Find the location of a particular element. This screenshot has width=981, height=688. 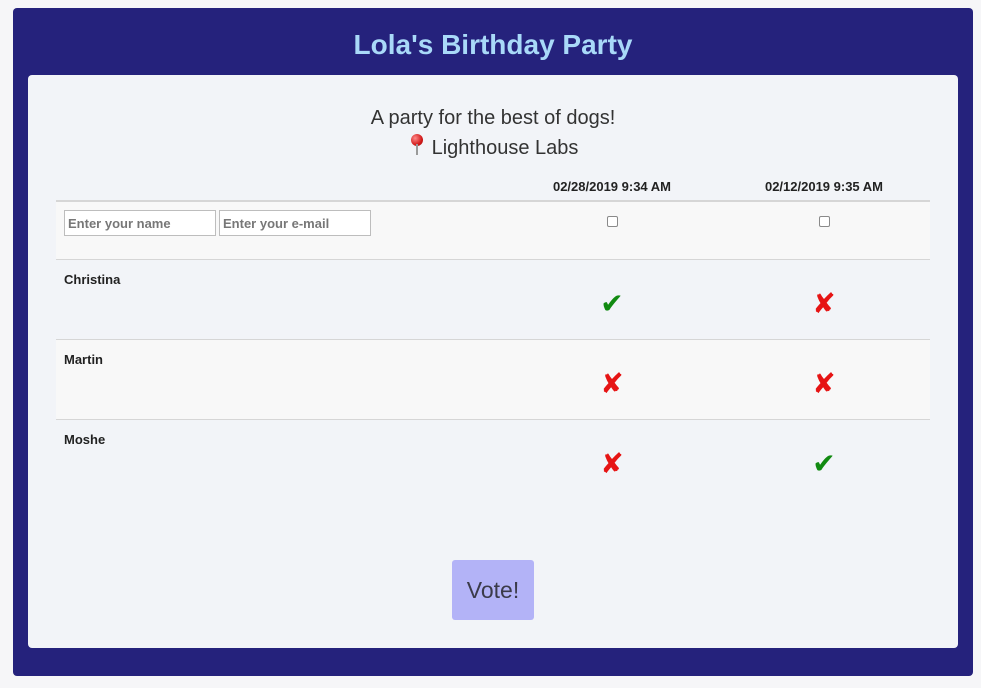

header-spacer is located at coordinates (281, 187).